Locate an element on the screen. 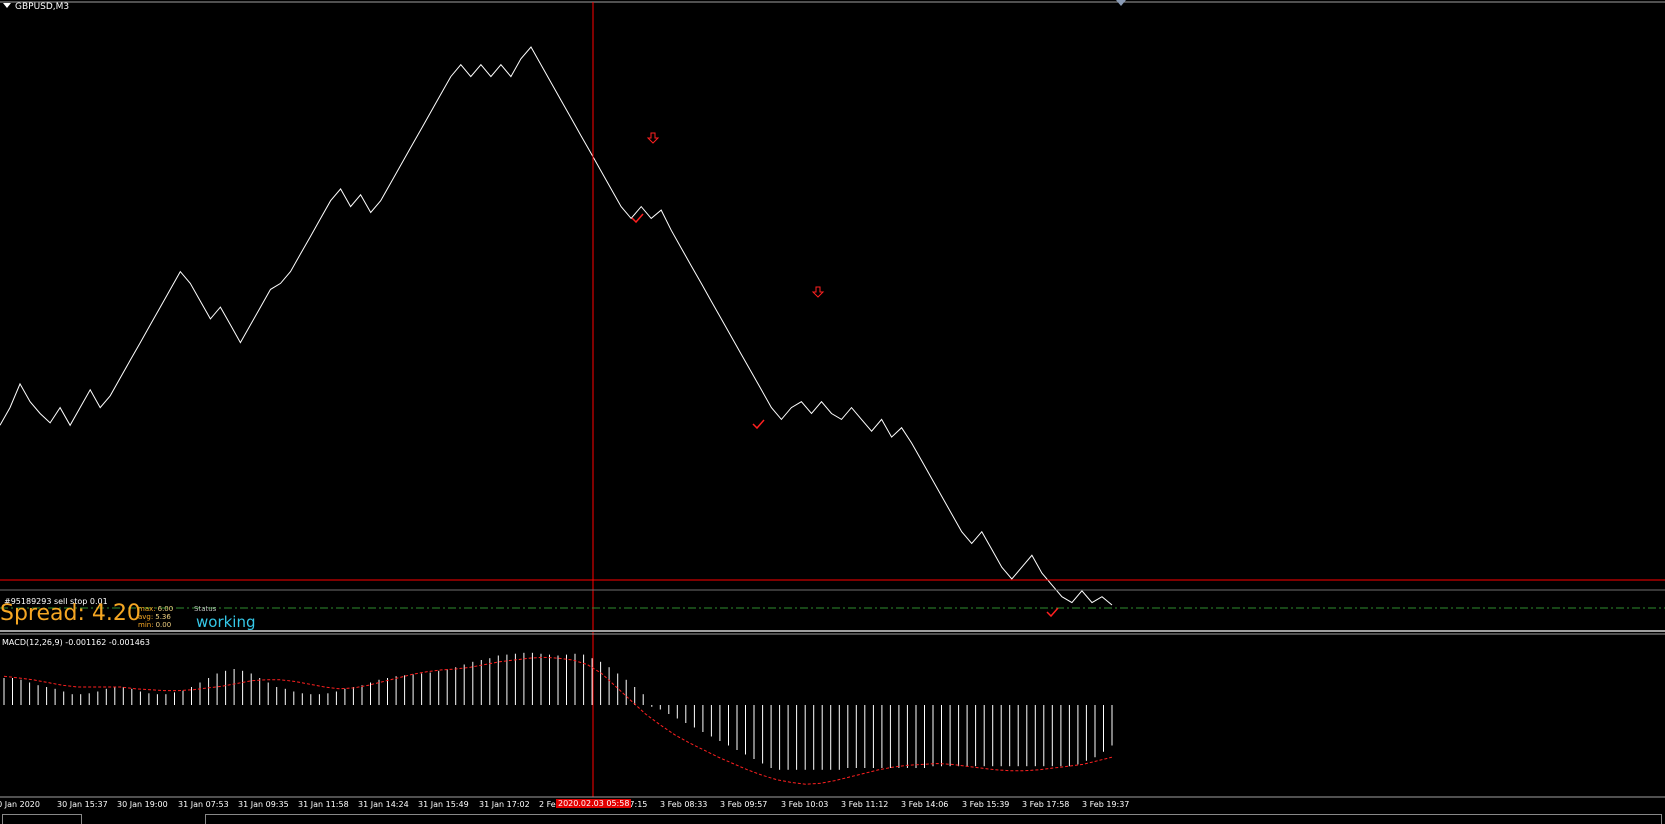 This screenshot has height=824, width=1665. time-tick: 30 Jan 2020 is located at coordinates (20, 804).